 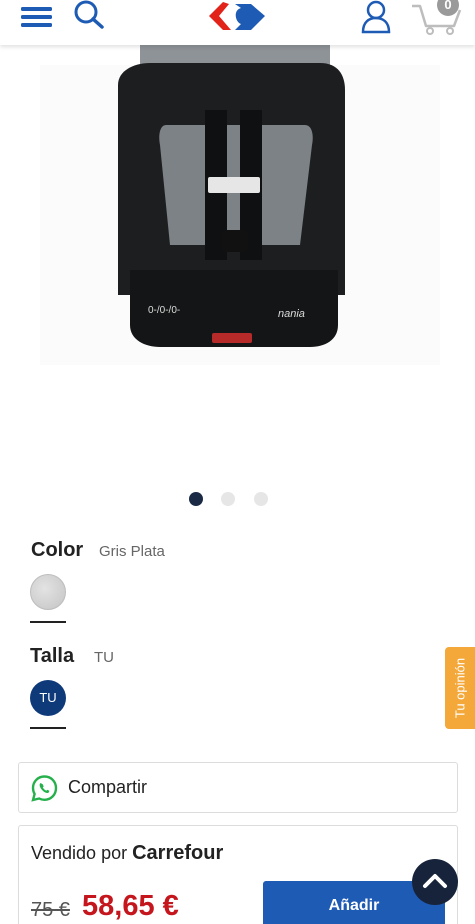 I want to click on scroll-to-top-button, so click(x=435, y=882).